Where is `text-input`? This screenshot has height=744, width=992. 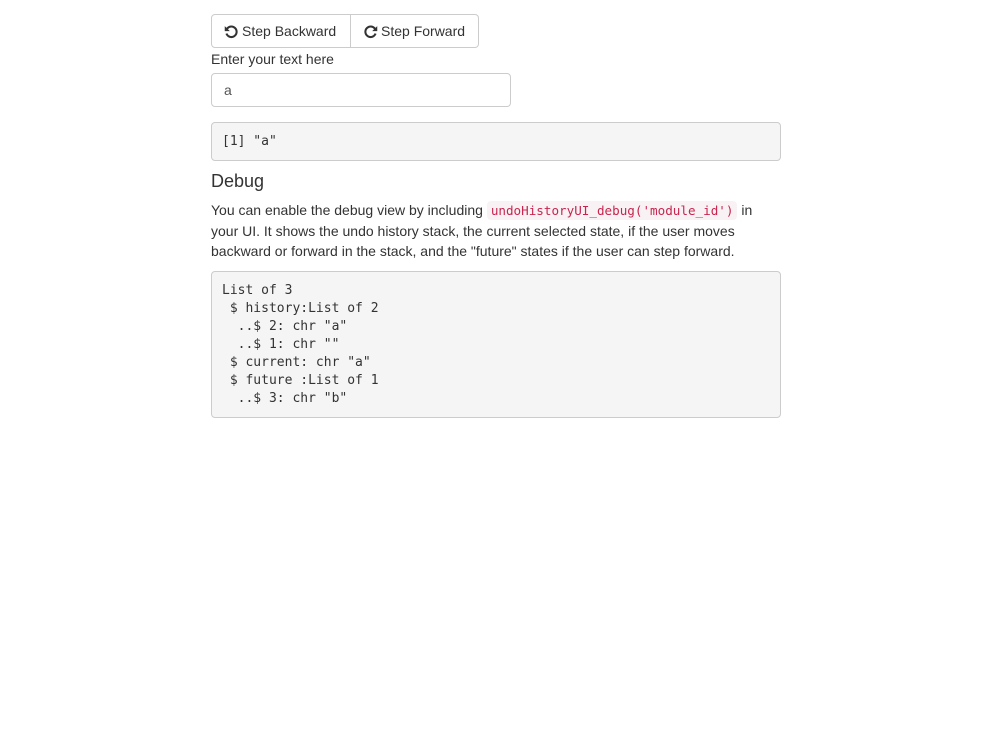
text-input is located at coordinates (361, 90).